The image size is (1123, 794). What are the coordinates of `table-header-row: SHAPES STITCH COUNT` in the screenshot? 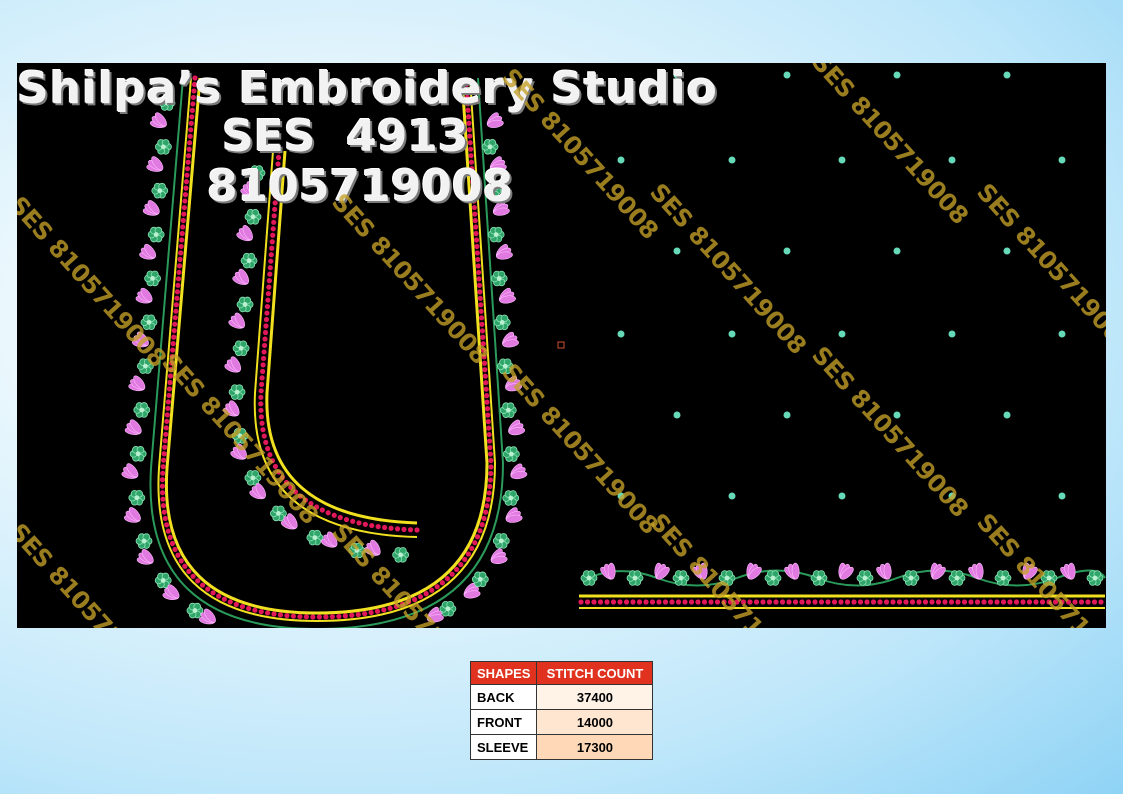 It's located at (561, 673).